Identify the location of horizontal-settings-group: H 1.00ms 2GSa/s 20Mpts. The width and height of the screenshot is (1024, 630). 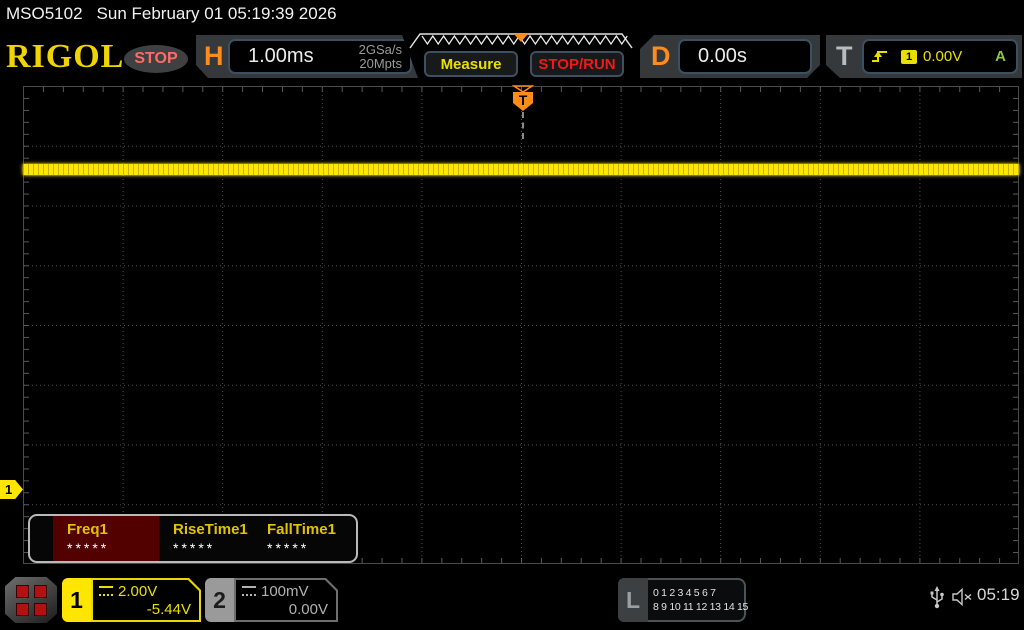
(307, 56).